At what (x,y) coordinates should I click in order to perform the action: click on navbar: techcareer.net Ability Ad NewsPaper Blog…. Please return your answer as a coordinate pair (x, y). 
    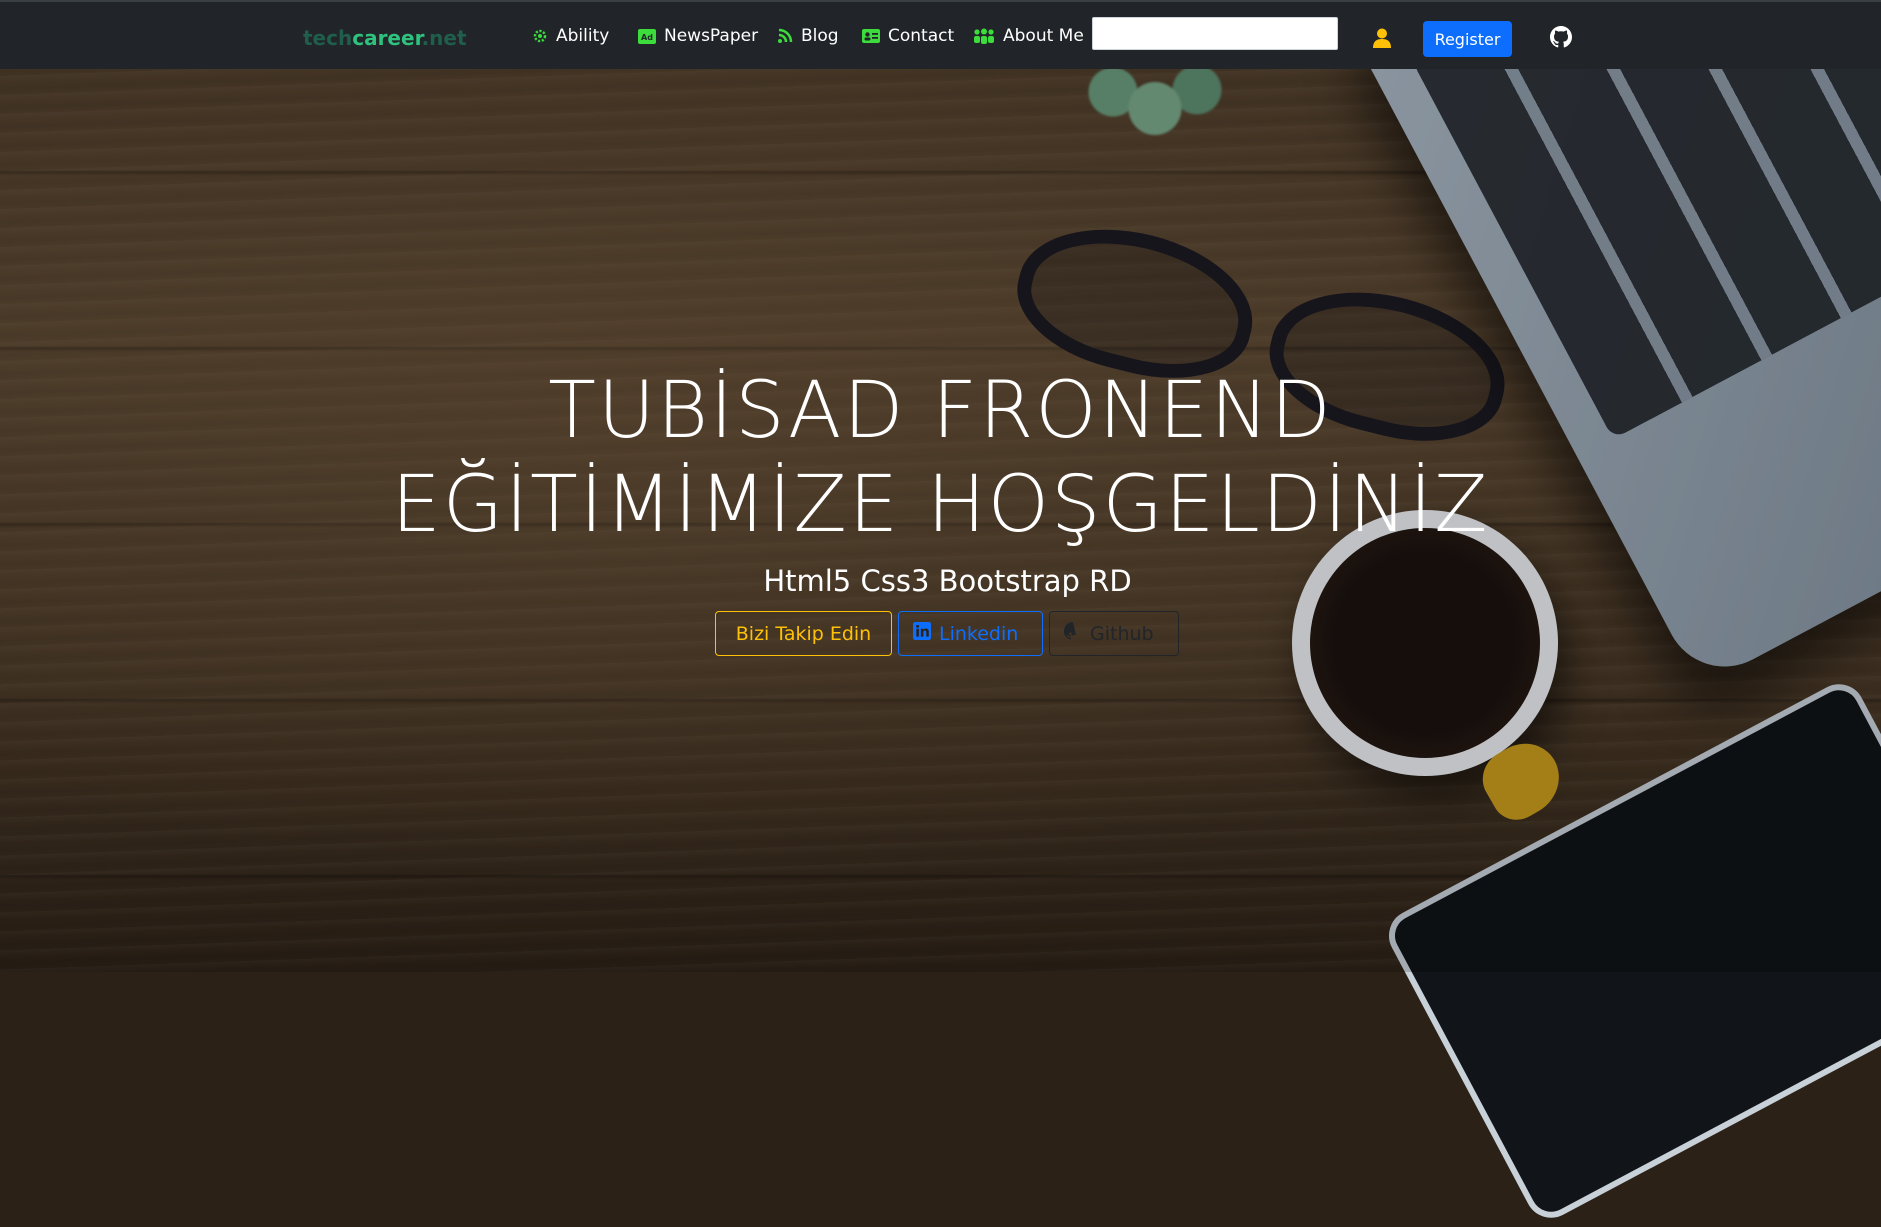
    Looking at the image, I should click on (940, 34).